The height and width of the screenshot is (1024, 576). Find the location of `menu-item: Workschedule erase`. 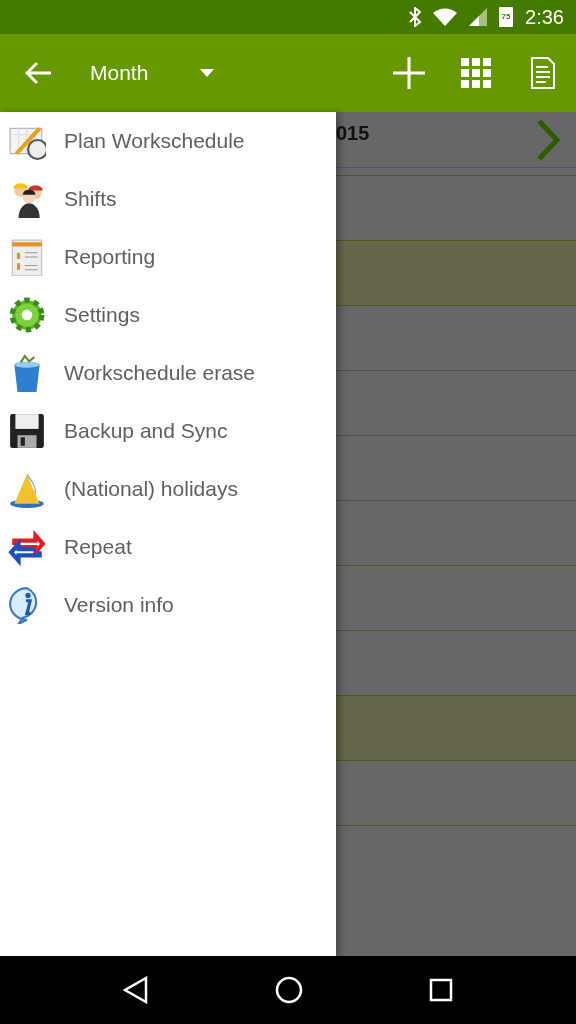

menu-item: Workschedule erase is located at coordinates (168, 373).